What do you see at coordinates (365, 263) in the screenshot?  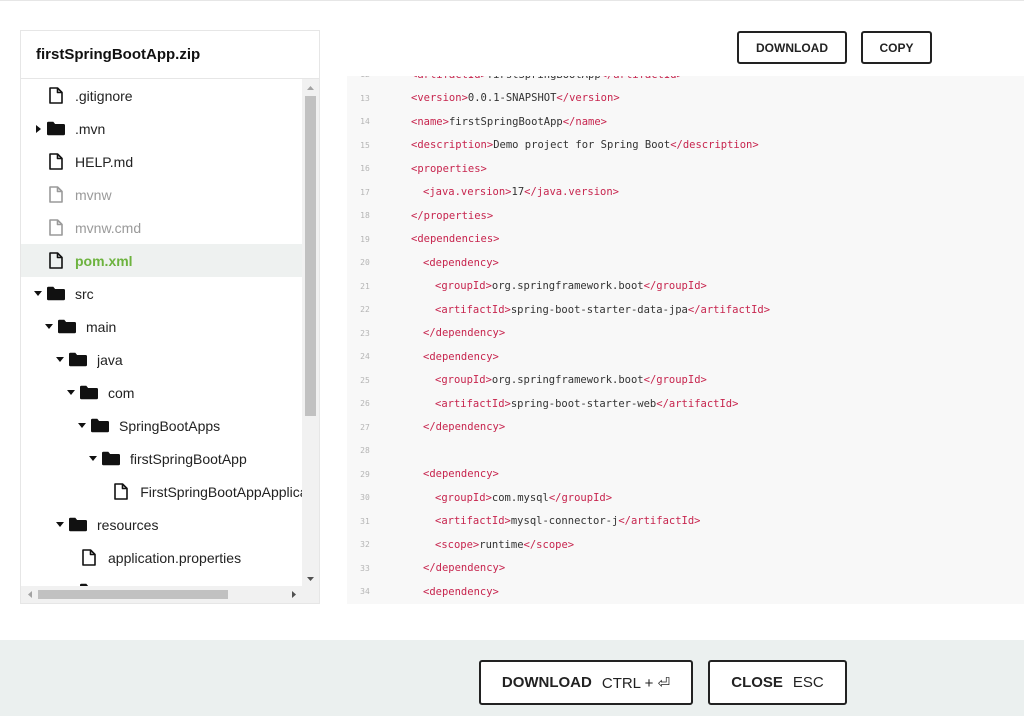 I see `line-number: 20` at bounding box center [365, 263].